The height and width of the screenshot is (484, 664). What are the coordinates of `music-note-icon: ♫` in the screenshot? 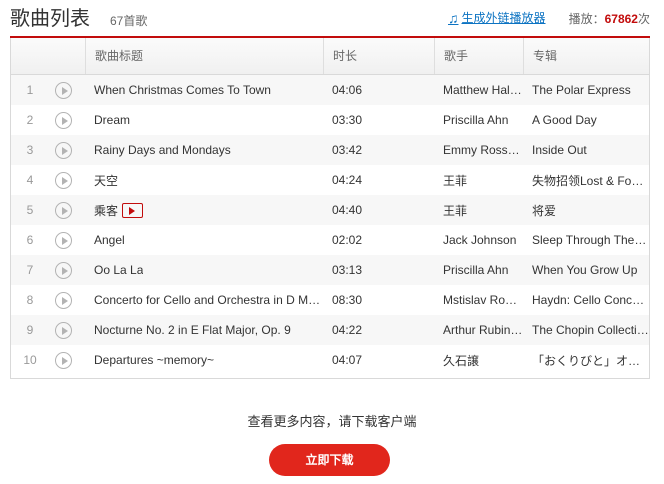 It's located at (453, 18).